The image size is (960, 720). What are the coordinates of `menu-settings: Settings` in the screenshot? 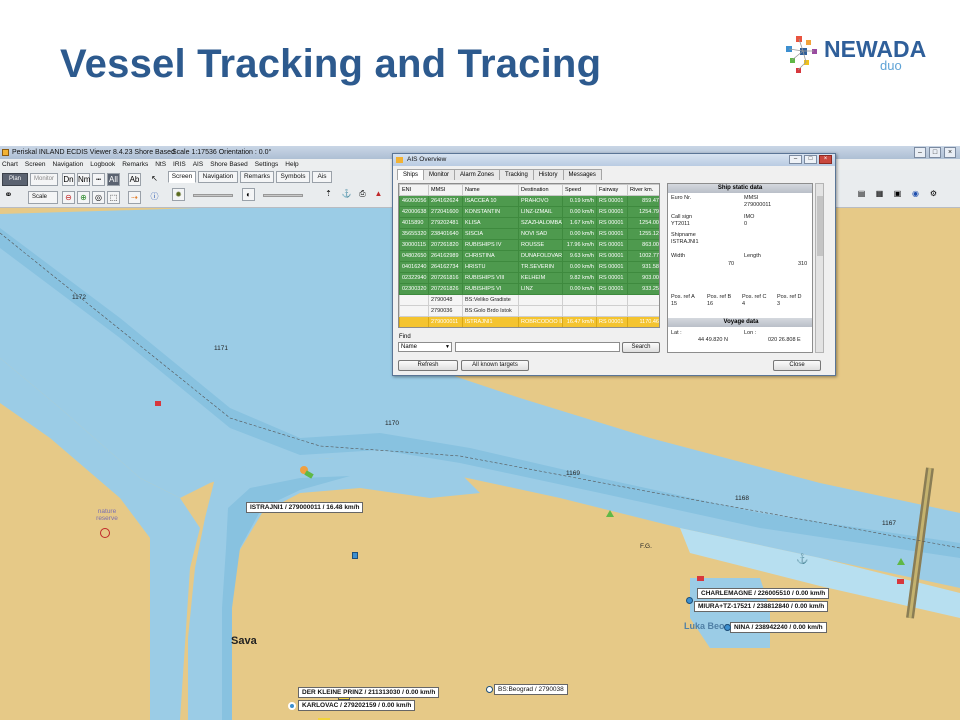 It's located at (267, 164).